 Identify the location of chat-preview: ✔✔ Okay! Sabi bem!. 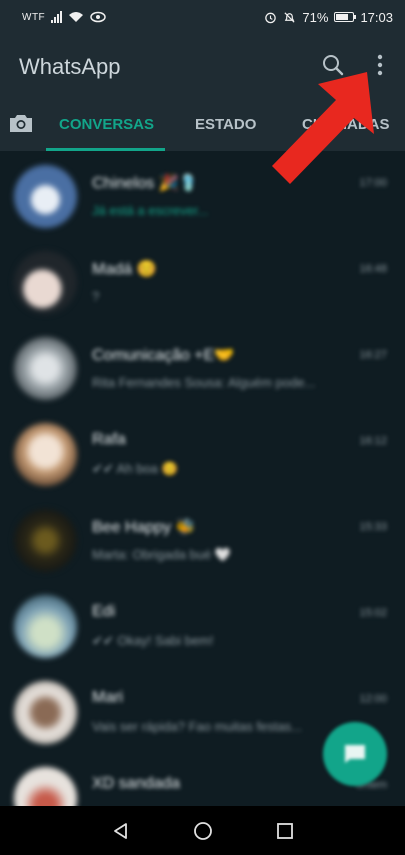
(153, 640).